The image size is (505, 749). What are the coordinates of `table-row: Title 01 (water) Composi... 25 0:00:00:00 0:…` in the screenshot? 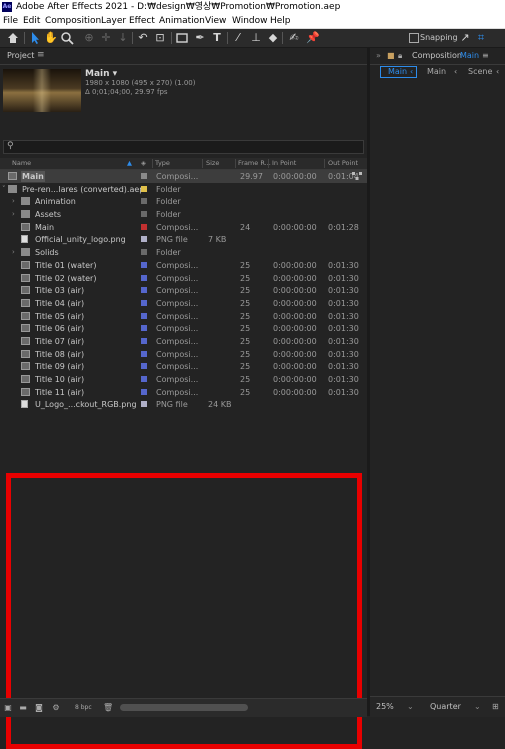 It's located at (183, 265).